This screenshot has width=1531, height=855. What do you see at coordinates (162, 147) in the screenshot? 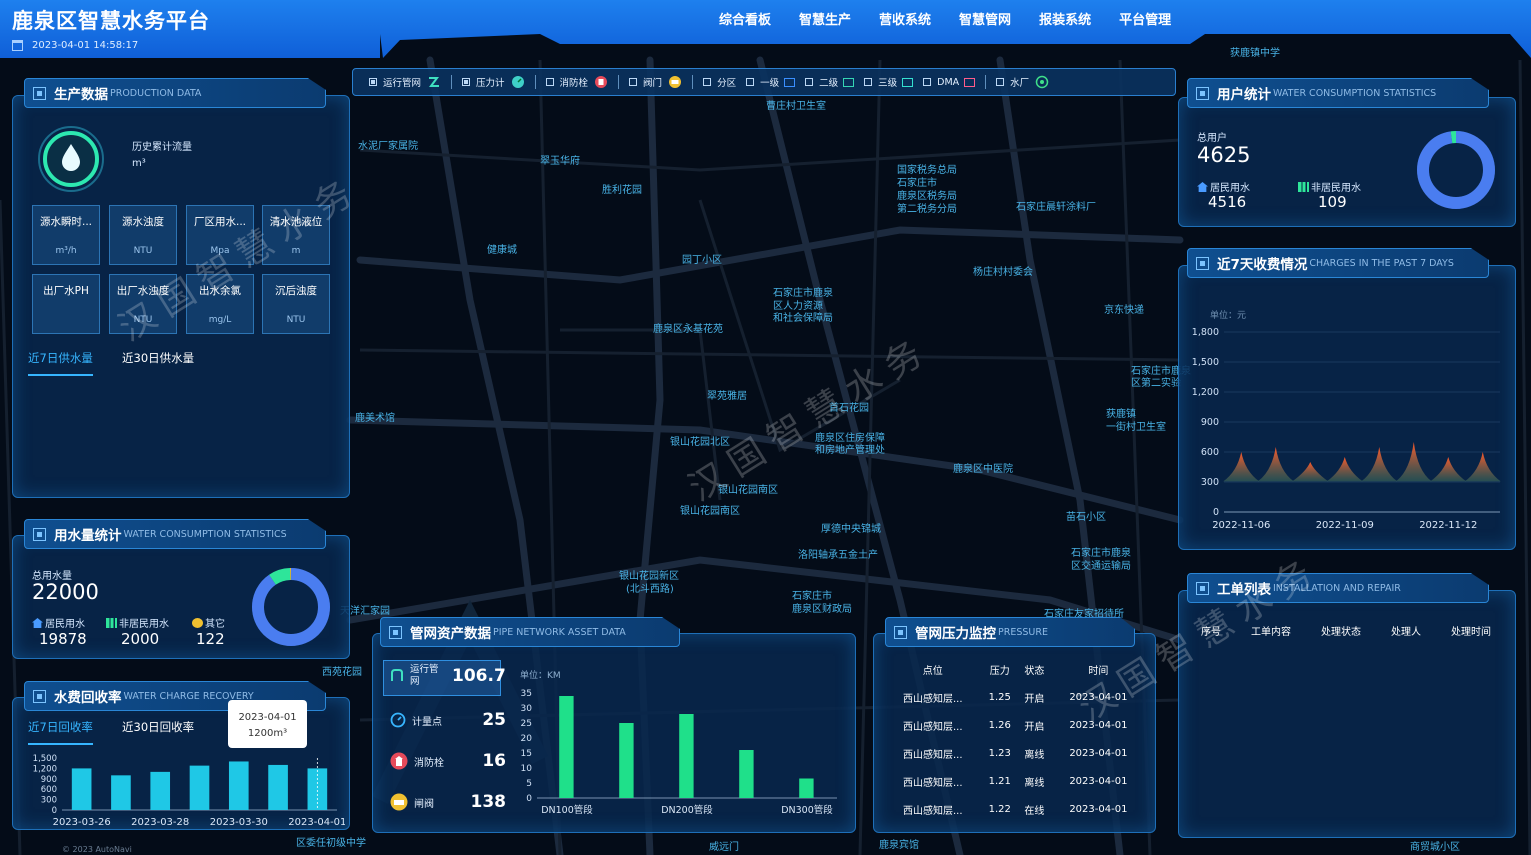
I see `history-flow-label: 历史累计流量` at bounding box center [162, 147].